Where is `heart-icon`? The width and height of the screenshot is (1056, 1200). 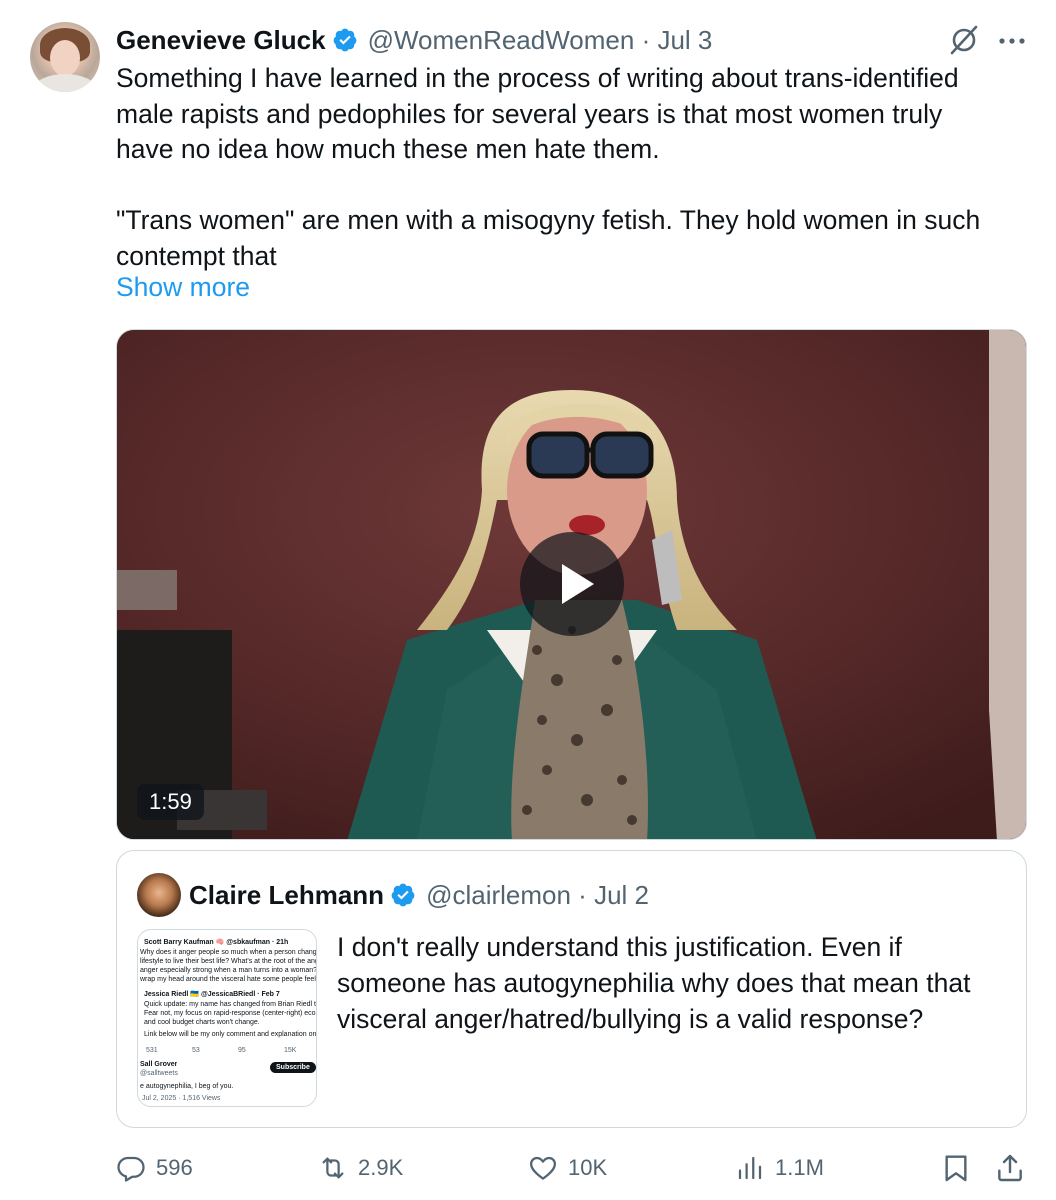 heart-icon is located at coordinates (543, 1168).